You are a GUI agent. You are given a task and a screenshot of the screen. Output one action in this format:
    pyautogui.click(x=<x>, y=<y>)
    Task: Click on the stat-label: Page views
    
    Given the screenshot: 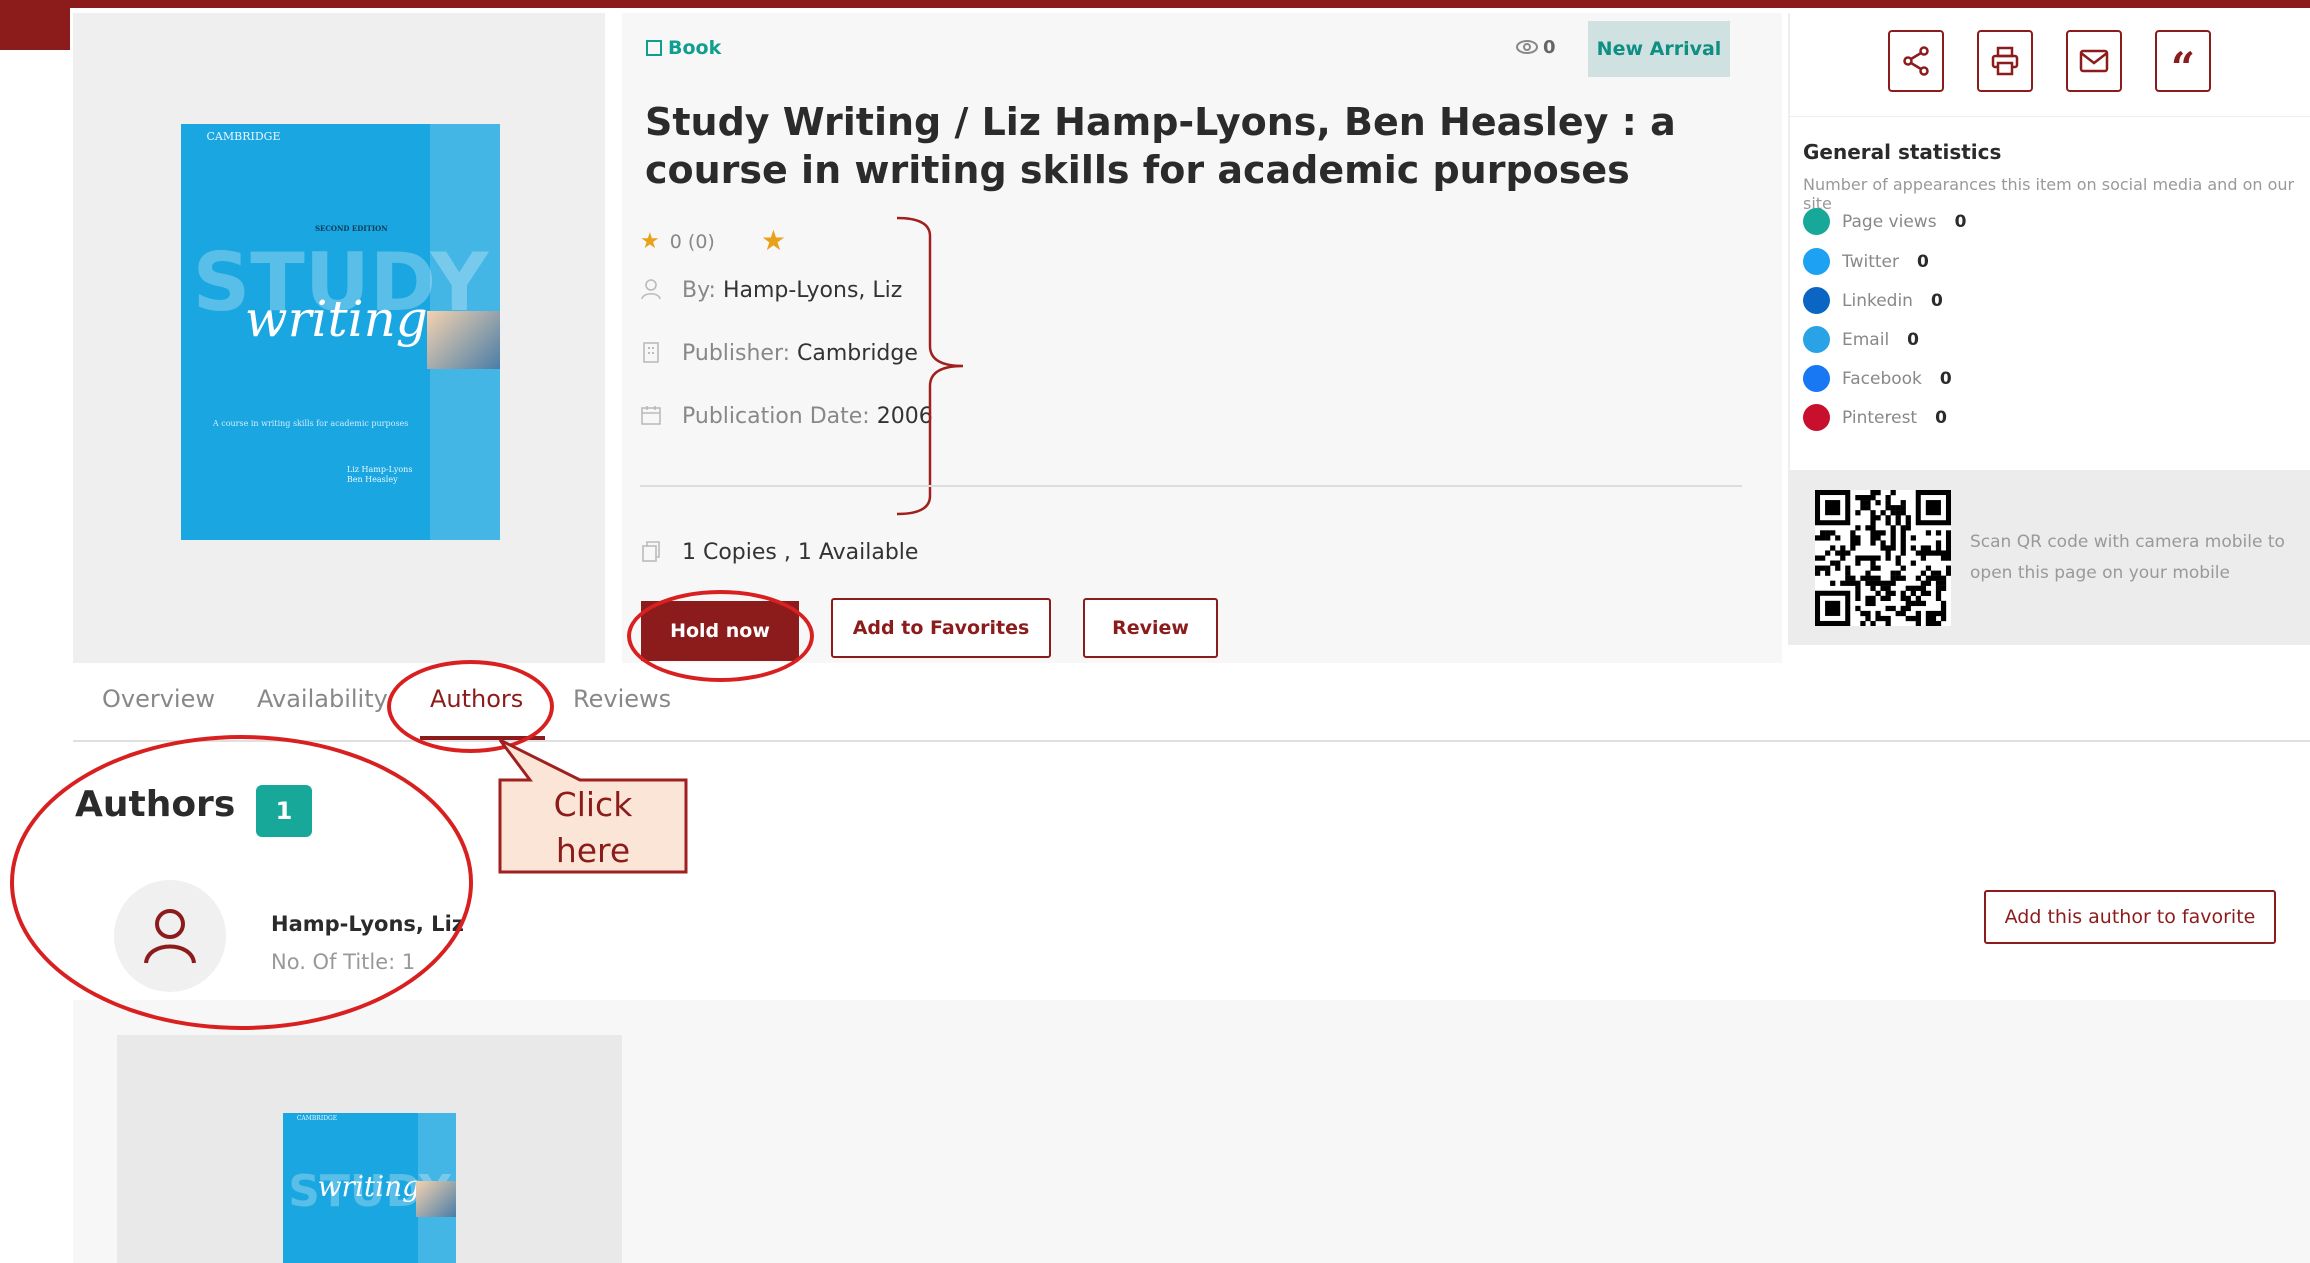 What is the action you would take?
    pyautogui.click(x=1889, y=221)
    